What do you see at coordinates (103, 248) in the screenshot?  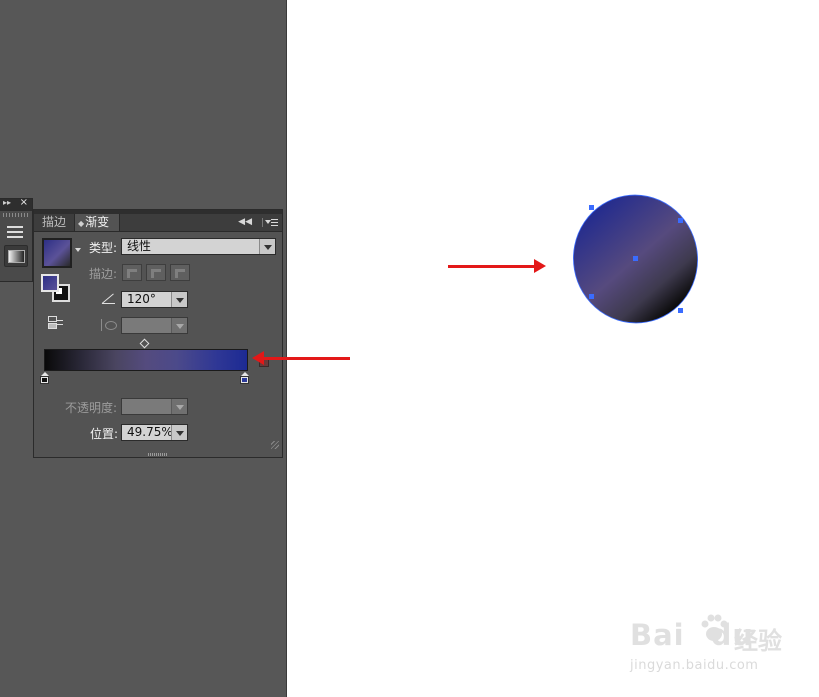 I see `type-label: 类型:` at bounding box center [103, 248].